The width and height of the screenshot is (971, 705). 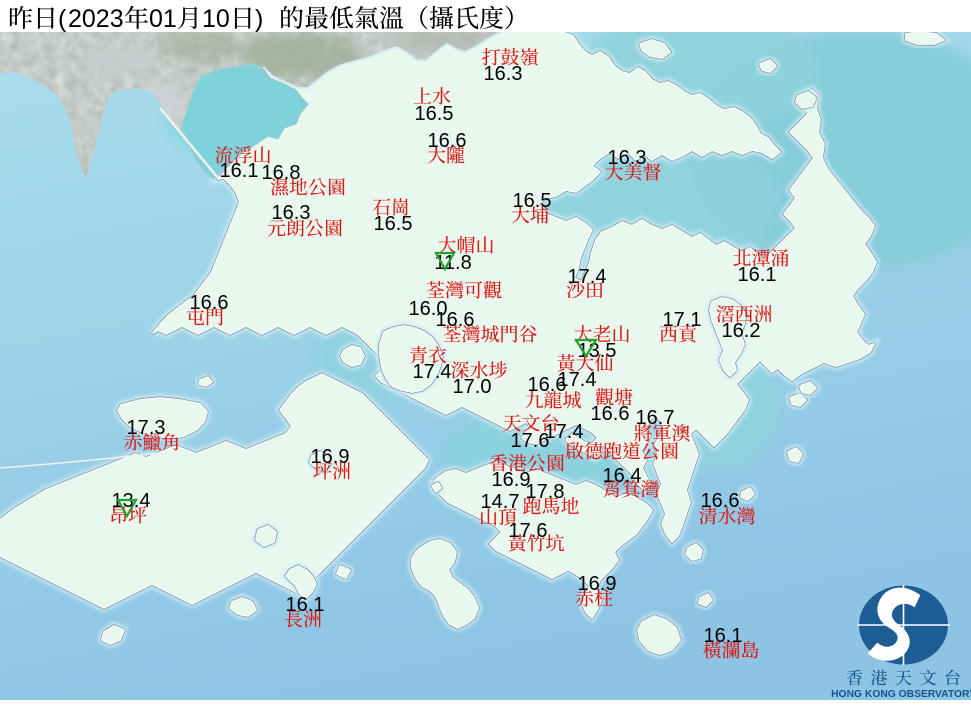 I want to click on svg-text: 17.3, so click(x=146, y=428).